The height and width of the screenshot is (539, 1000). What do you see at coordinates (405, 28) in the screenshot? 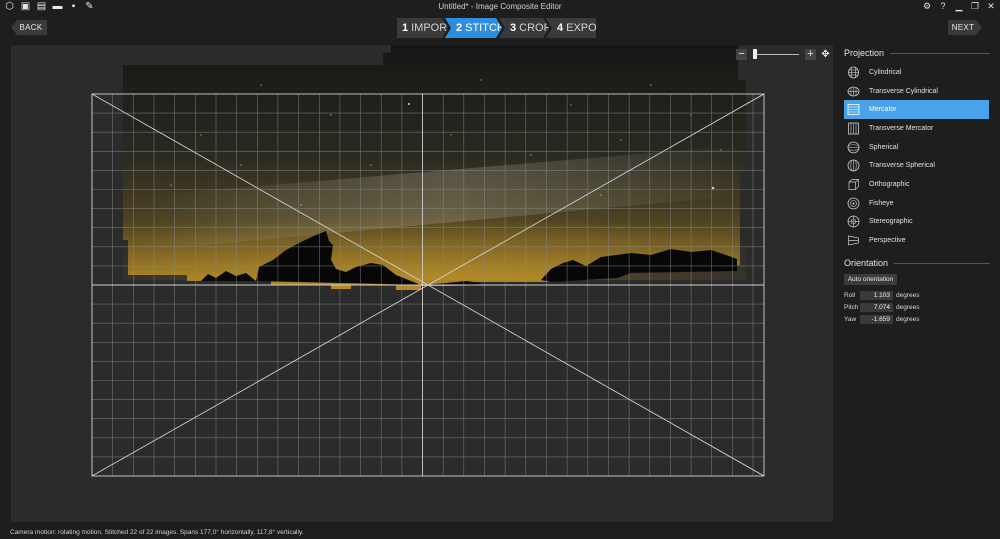
I see `step-number: 1` at bounding box center [405, 28].